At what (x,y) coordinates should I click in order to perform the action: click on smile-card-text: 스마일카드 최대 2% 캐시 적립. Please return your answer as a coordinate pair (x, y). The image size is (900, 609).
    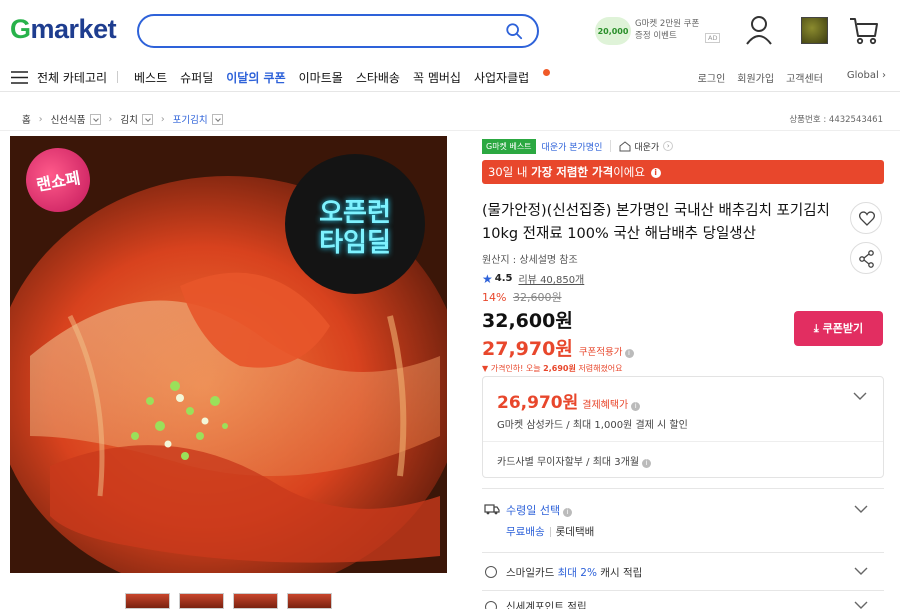
    Looking at the image, I should click on (574, 573).